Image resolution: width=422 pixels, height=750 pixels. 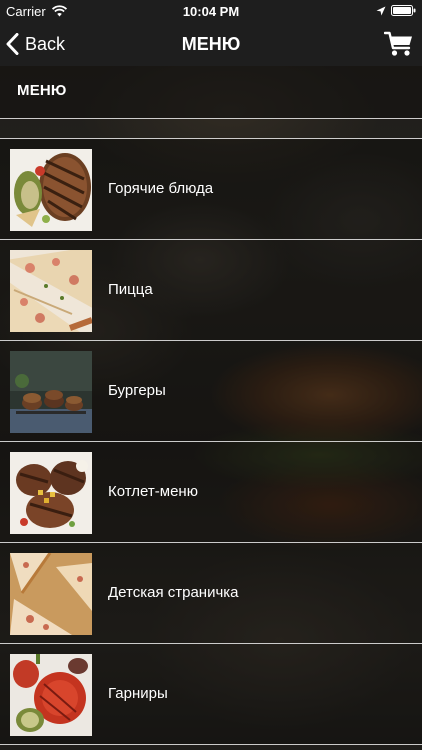 What do you see at coordinates (153, 491) in the screenshot?
I see `menu-item-label: Котлет-меню` at bounding box center [153, 491].